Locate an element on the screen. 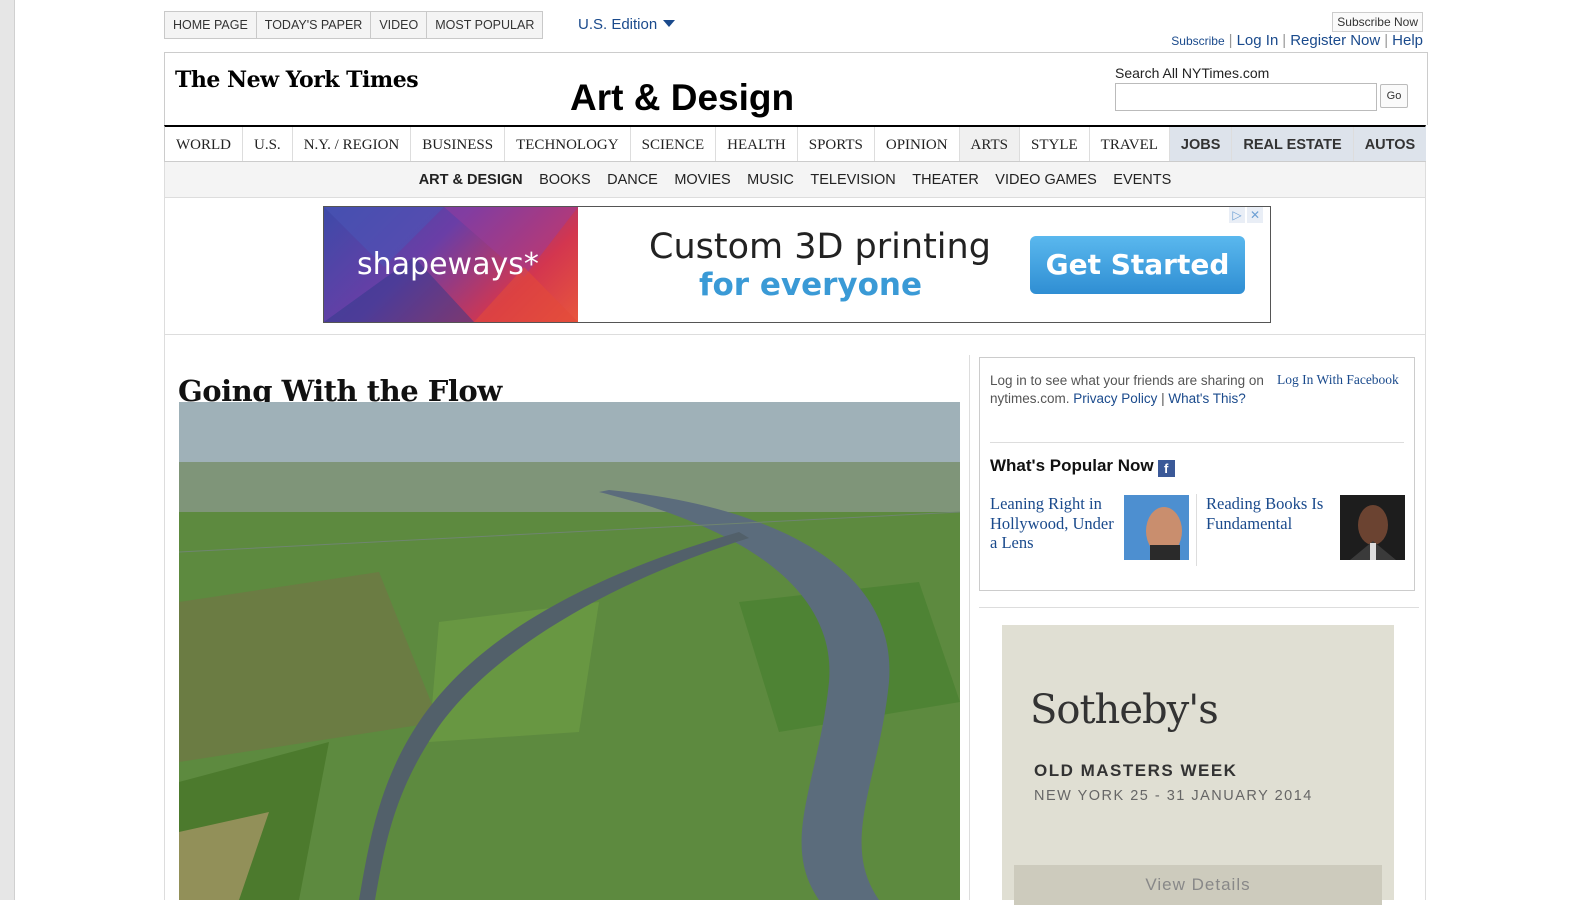 The height and width of the screenshot is (905, 1582). nav-jobs: JOBS is located at coordinates (1201, 144).